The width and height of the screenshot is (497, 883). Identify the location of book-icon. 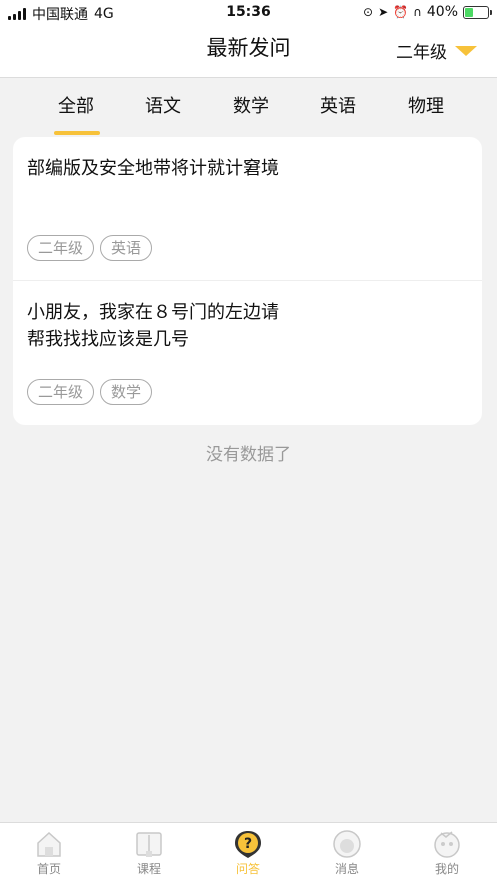
(149, 844).